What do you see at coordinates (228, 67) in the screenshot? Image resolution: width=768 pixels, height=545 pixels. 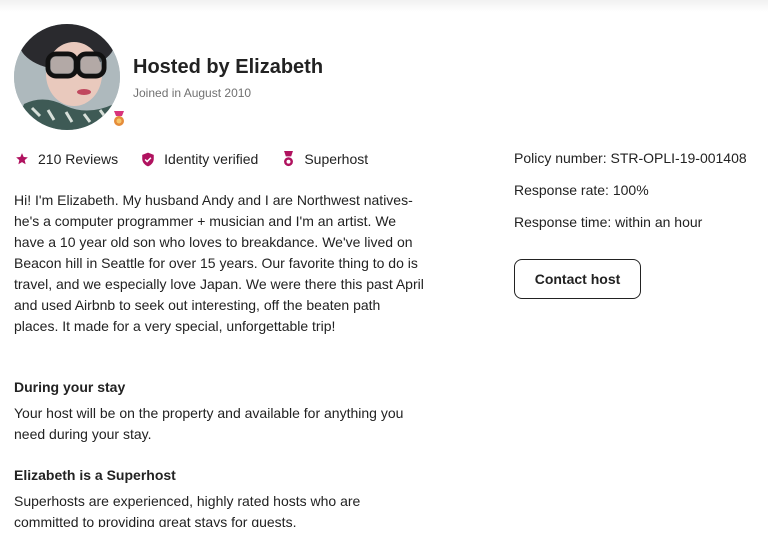 I see `host-title: Hosted by Elizabeth` at bounding box center [228, 67].